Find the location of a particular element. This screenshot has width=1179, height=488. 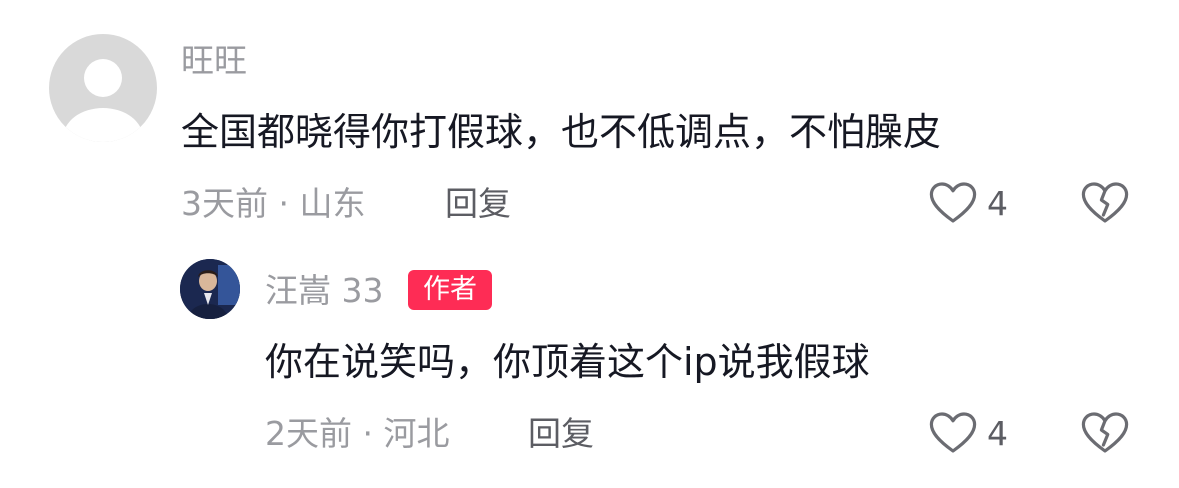

reply-text: 你在说笑吗，你顶着这个ip说我假球 is located at coordinates (567, 362).